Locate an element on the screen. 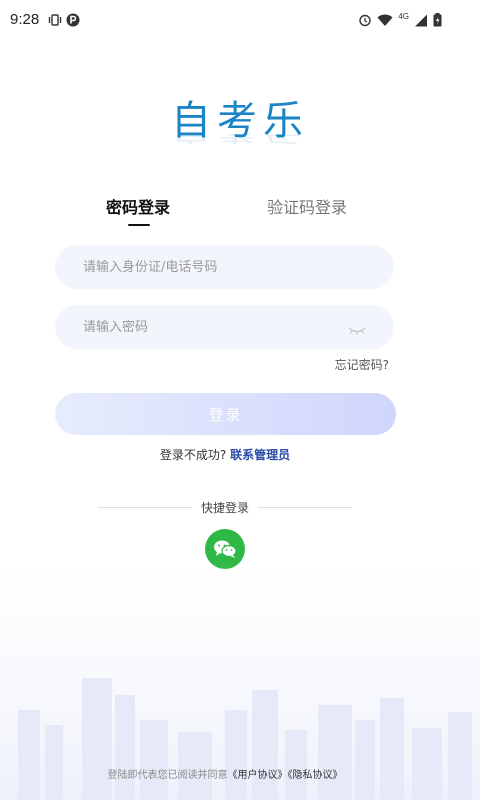 Image resolution: width=480 pixels, height=800 pixels. wifi-icon is located at coordinates (385, 21).